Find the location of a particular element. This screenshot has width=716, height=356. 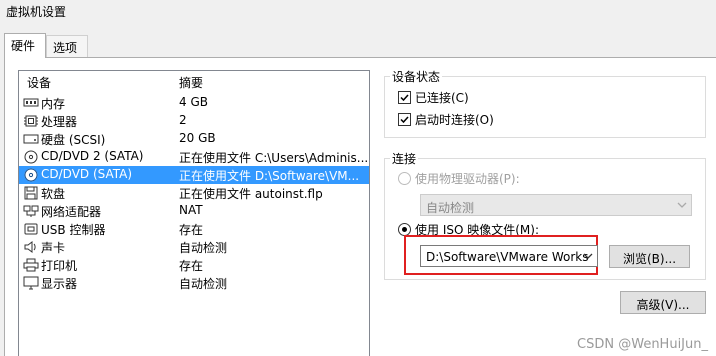

window-title: 虚拟机设置 is located at coordinates (36, 12).